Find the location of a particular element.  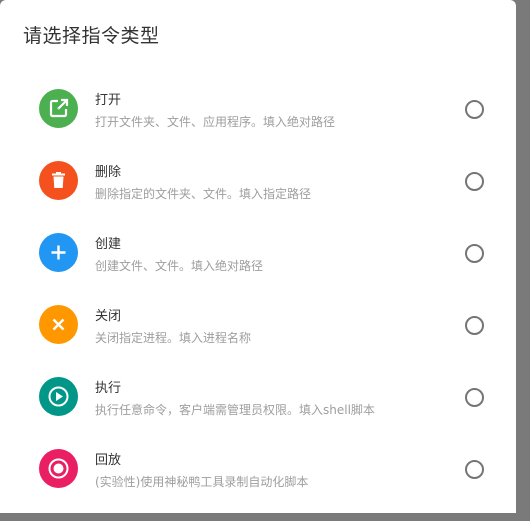

option-description: 关闭指定进程。填入进程名称 is located at coordinates (173, 338).